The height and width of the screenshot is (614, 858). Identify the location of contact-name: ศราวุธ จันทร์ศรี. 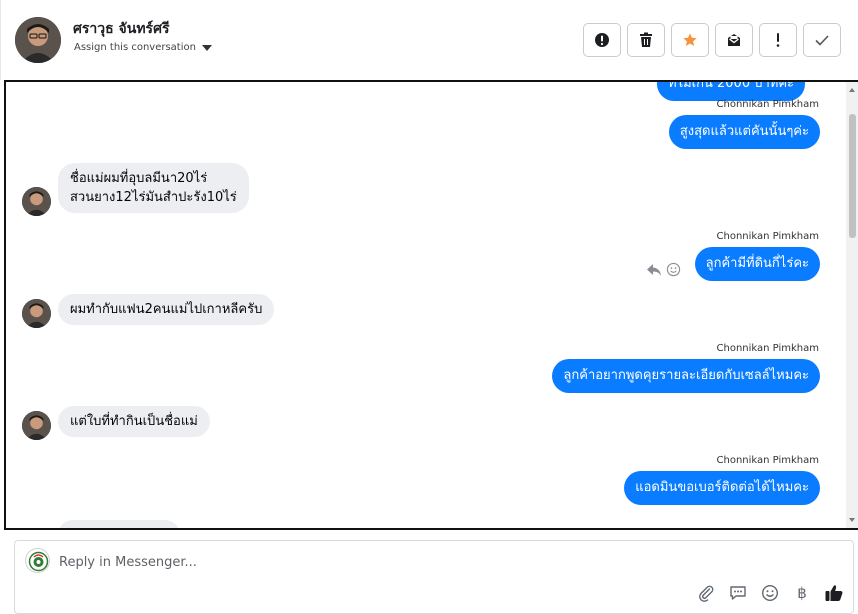
(121, 29).